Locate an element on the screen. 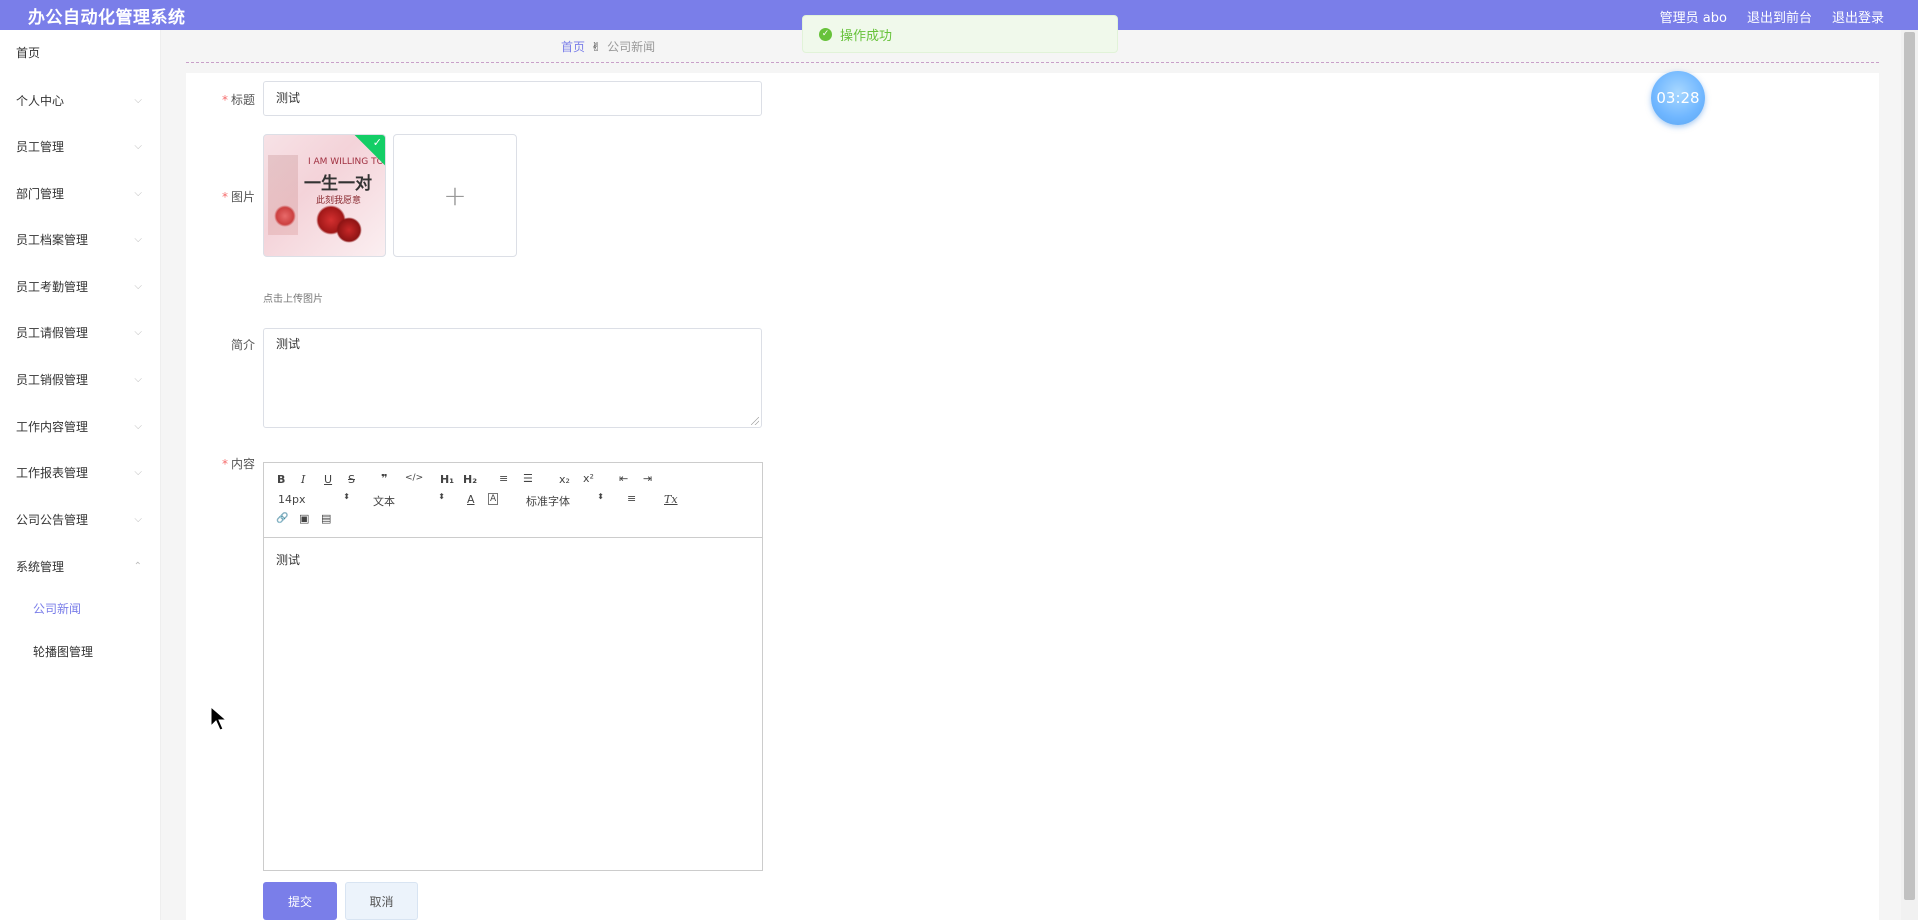  thumb-caption-title: 一生一对 is located at coordinates (338, 184).